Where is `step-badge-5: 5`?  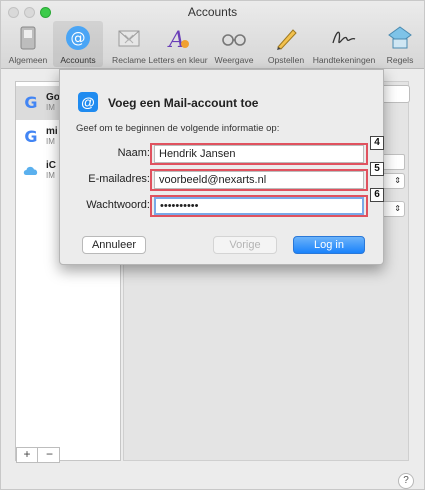 step-badge-5: 5 is located at coordinates (377, 169).